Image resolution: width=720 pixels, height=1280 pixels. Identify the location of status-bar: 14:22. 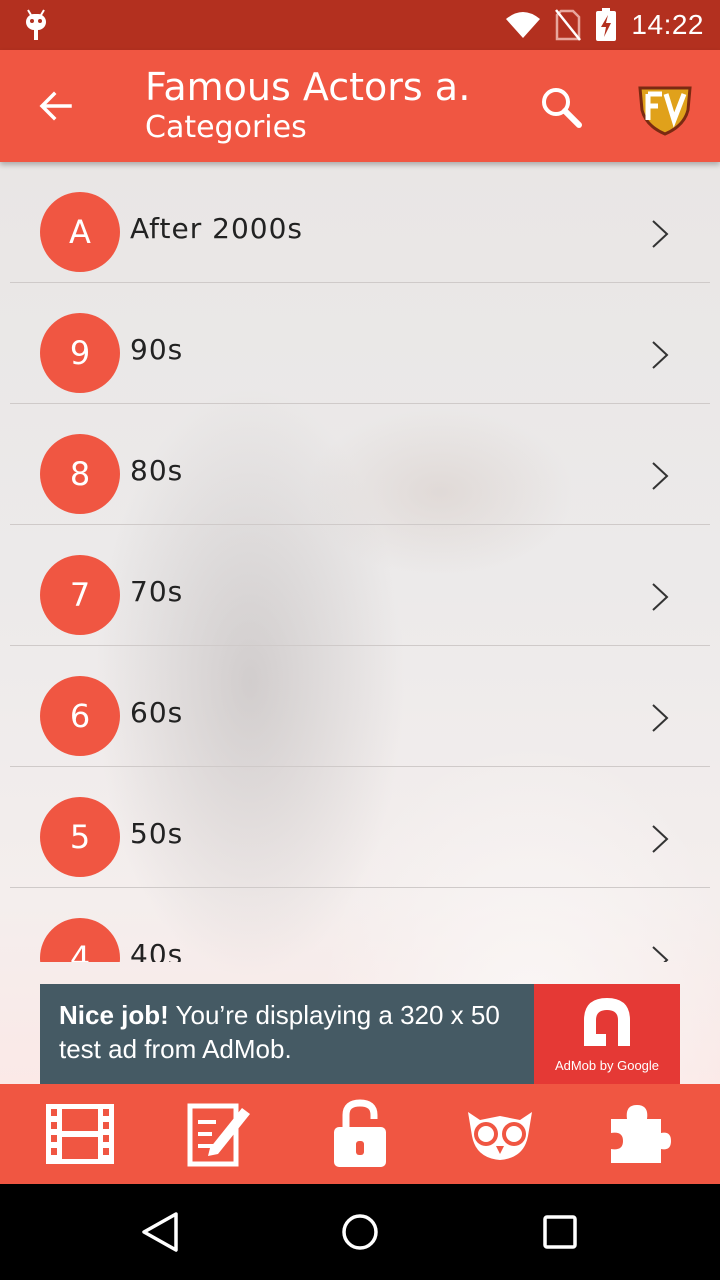
(360, 25).